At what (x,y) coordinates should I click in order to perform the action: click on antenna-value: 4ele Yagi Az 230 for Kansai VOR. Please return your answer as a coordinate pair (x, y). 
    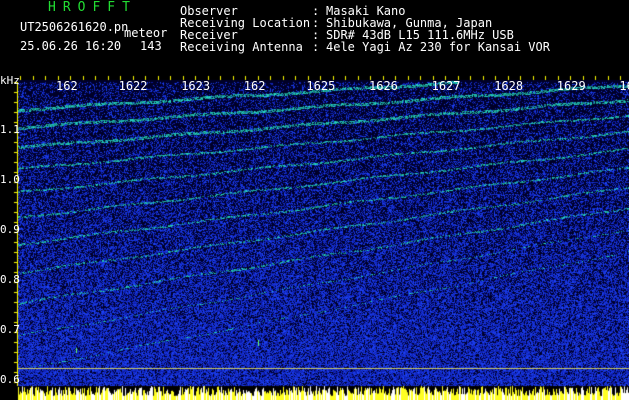
    Looking at the image, I should click on (438, 47).